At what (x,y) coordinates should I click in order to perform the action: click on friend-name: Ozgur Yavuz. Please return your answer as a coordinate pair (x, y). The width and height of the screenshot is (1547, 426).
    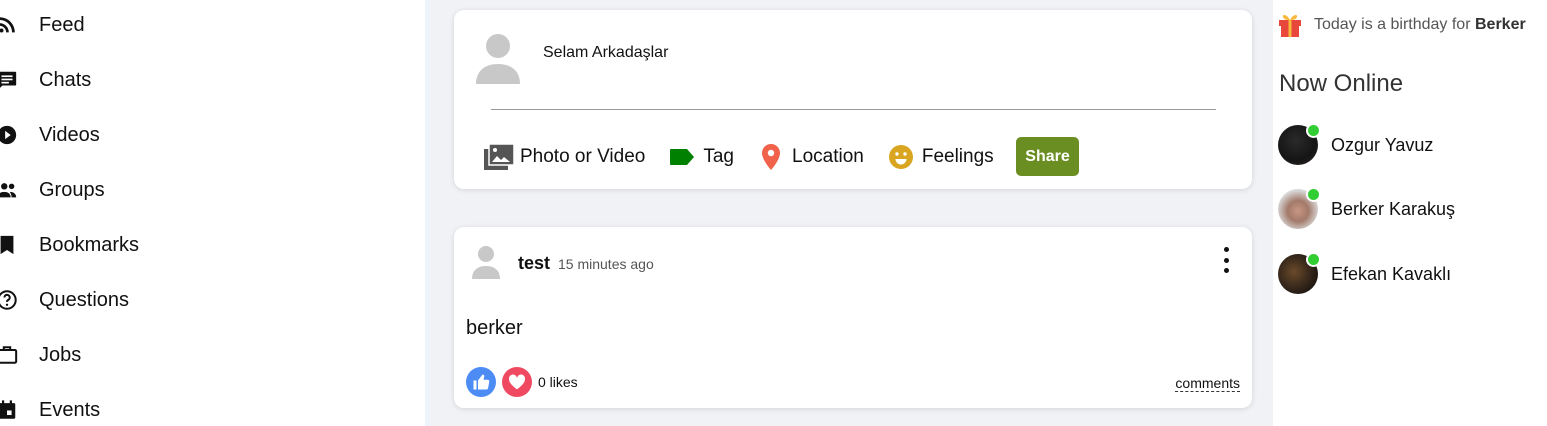
    Looking at the image, I should click on (1382, 144).